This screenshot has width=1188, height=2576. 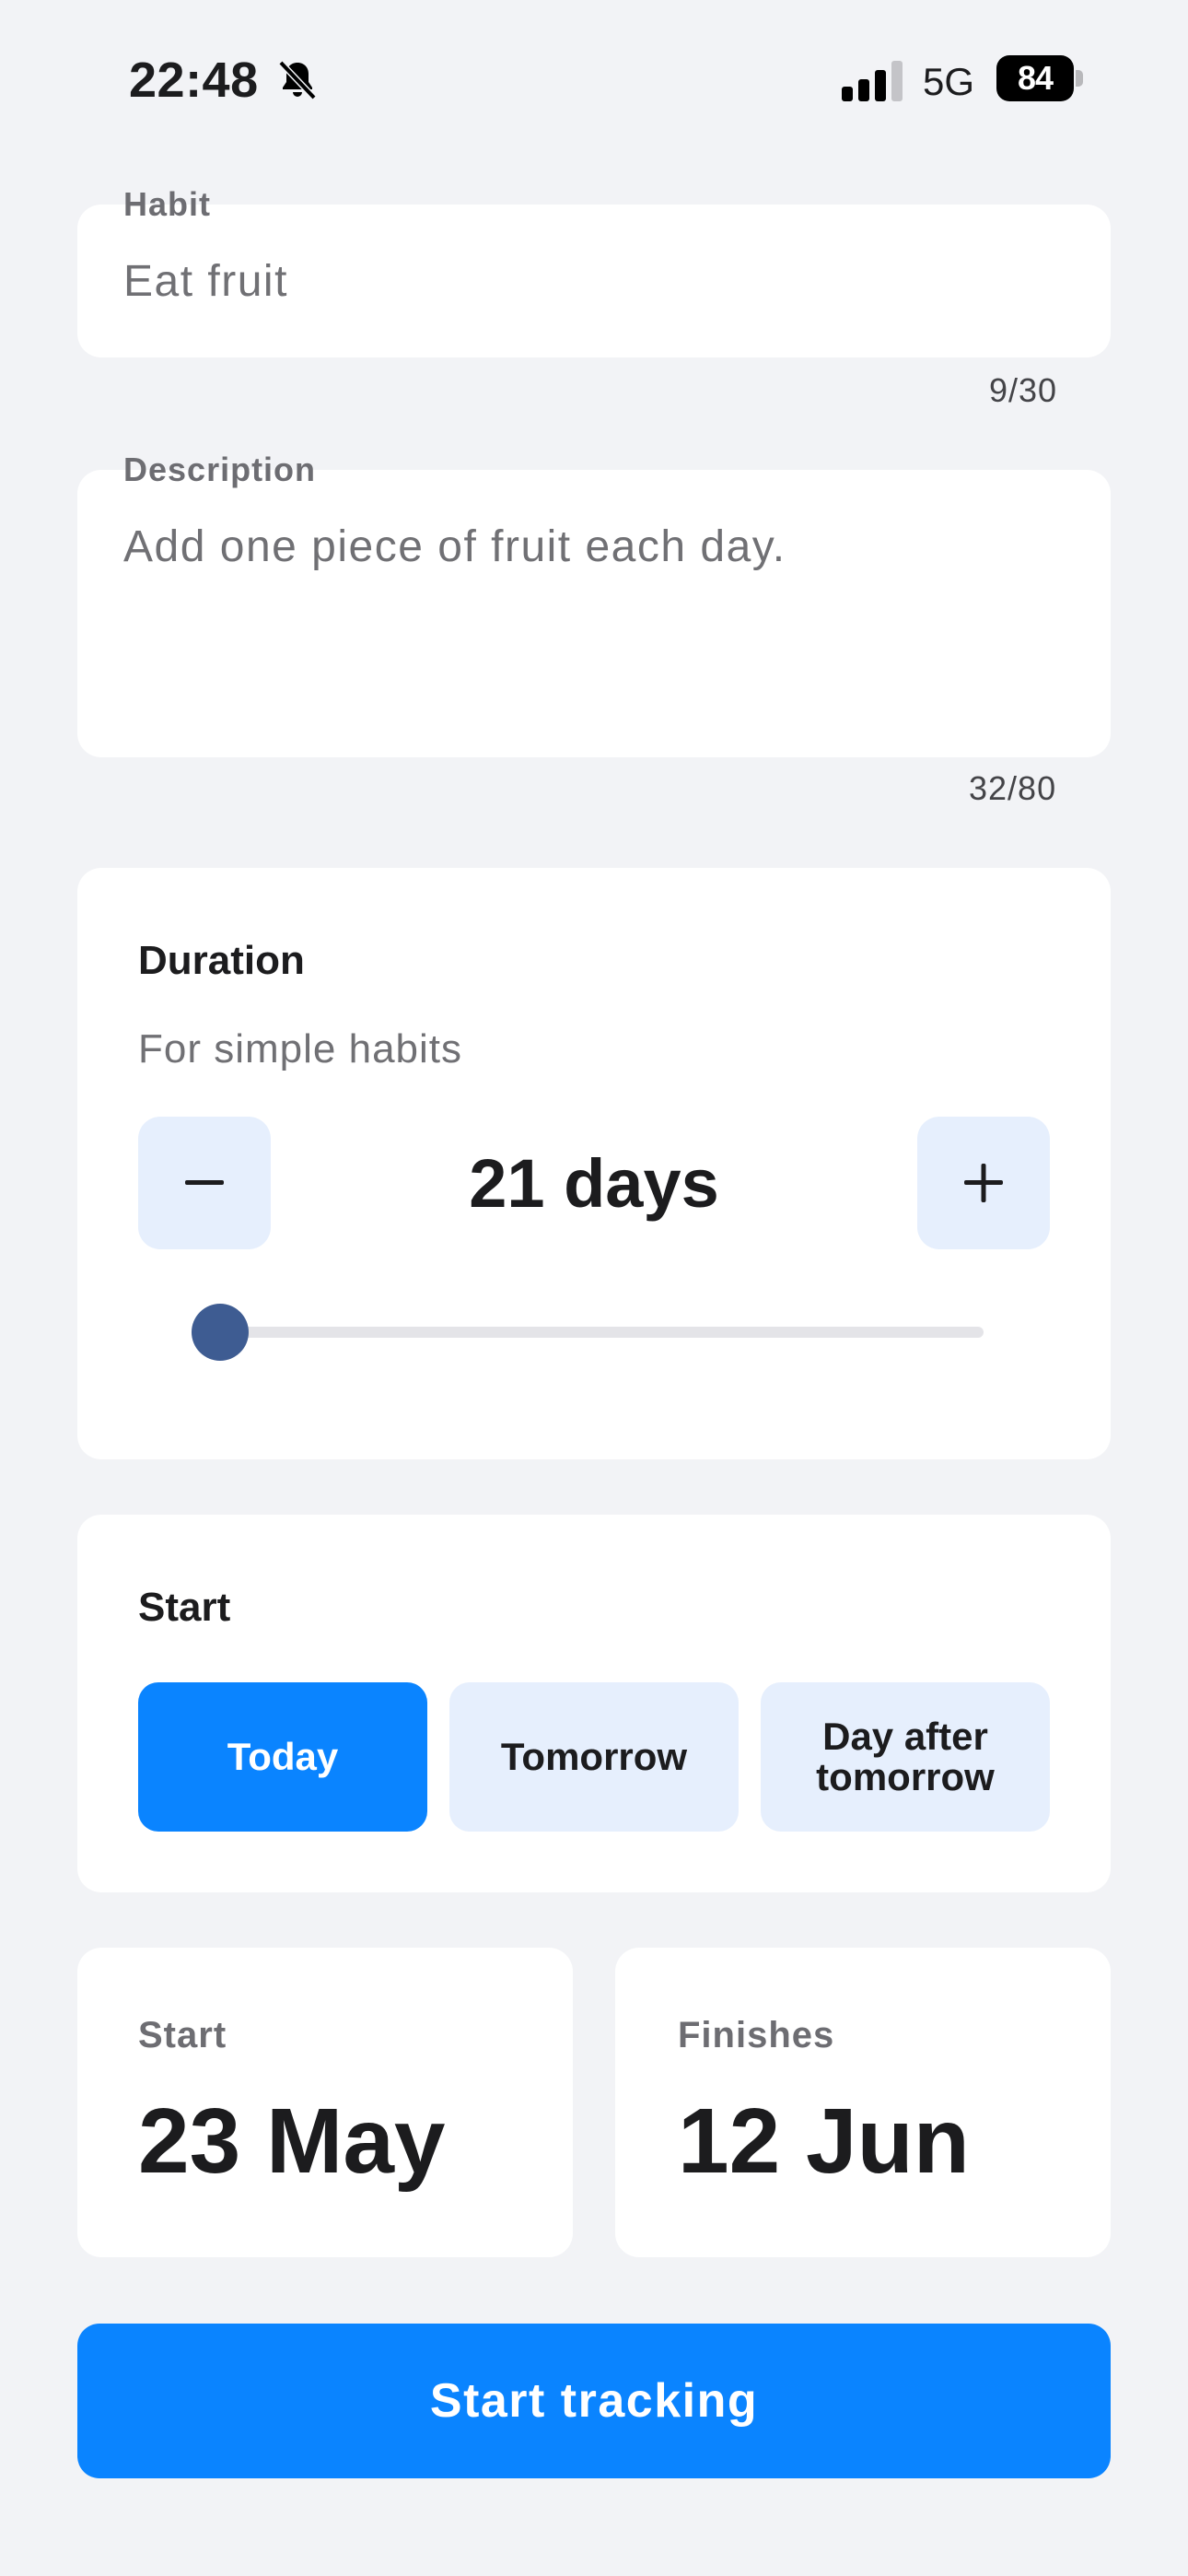 What do you see at coordinates (1023, 390) in the screenshot?
I see `habit-char-counter: 9/30` at bounding box center [1023, 390].